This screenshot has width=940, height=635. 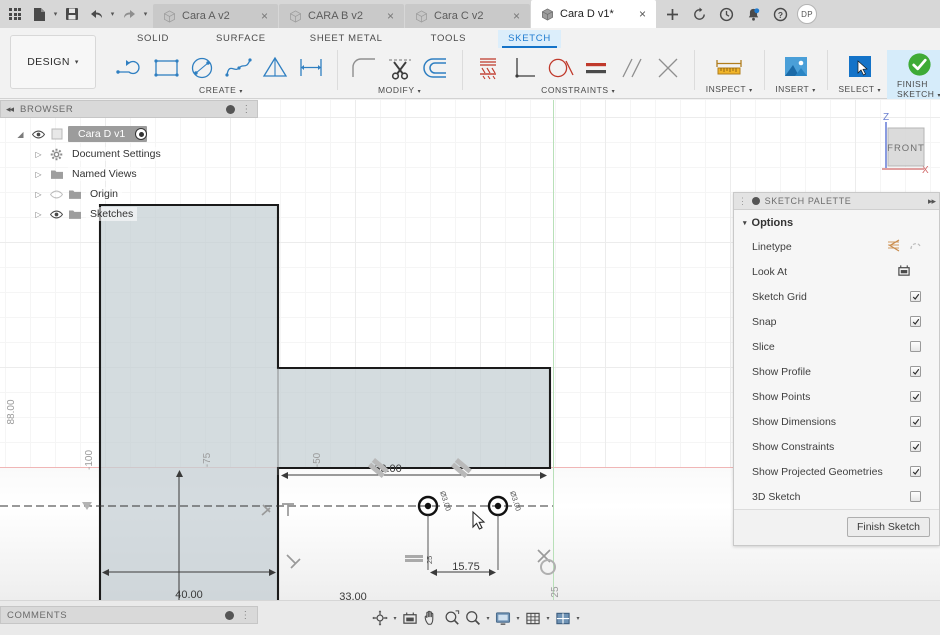 I want to click on pan-icon, so click(x=431, y=618).